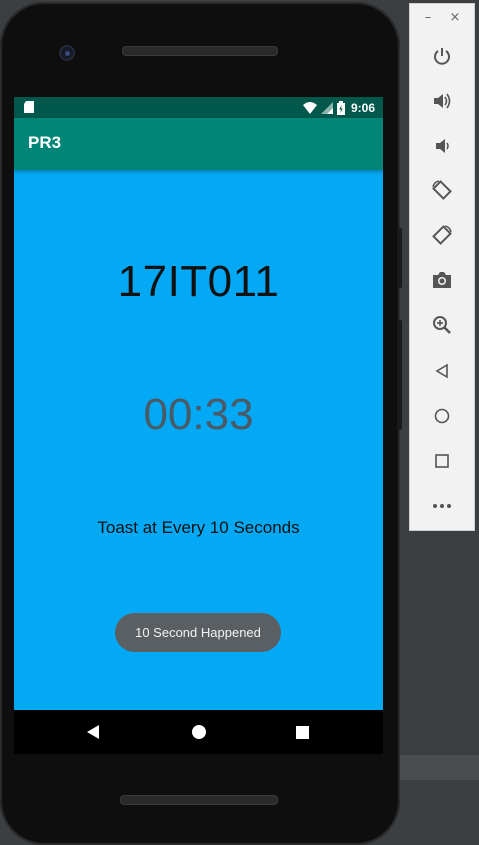 This screenshot has height=845, width=479. I want to click on battery-charging-icon, so click(340, 107).